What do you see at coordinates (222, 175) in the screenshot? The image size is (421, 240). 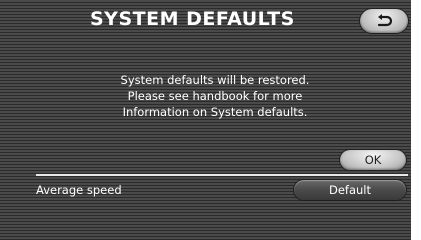 I see `divider` at bounding box center [222, 175].